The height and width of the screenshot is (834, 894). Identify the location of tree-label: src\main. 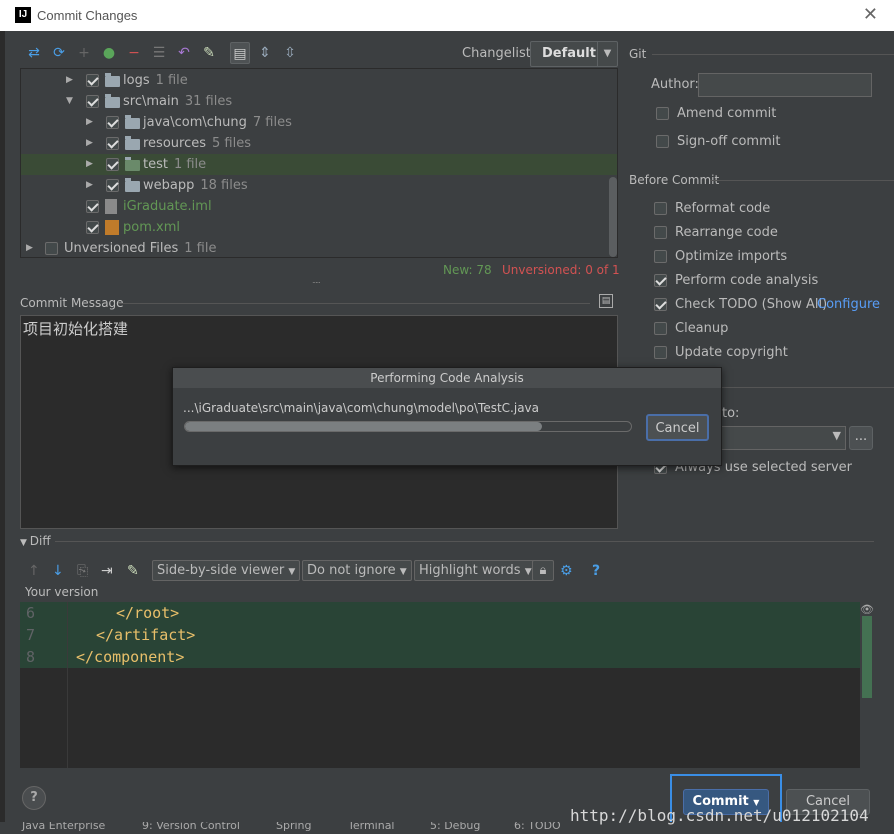
(151, 101).